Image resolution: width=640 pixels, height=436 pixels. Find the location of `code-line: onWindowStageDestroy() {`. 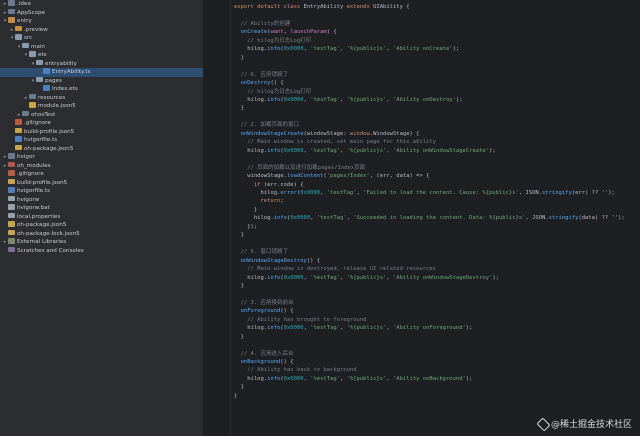

code-line: onWindowStageDestroy() { is located at coordinates (437, 261).